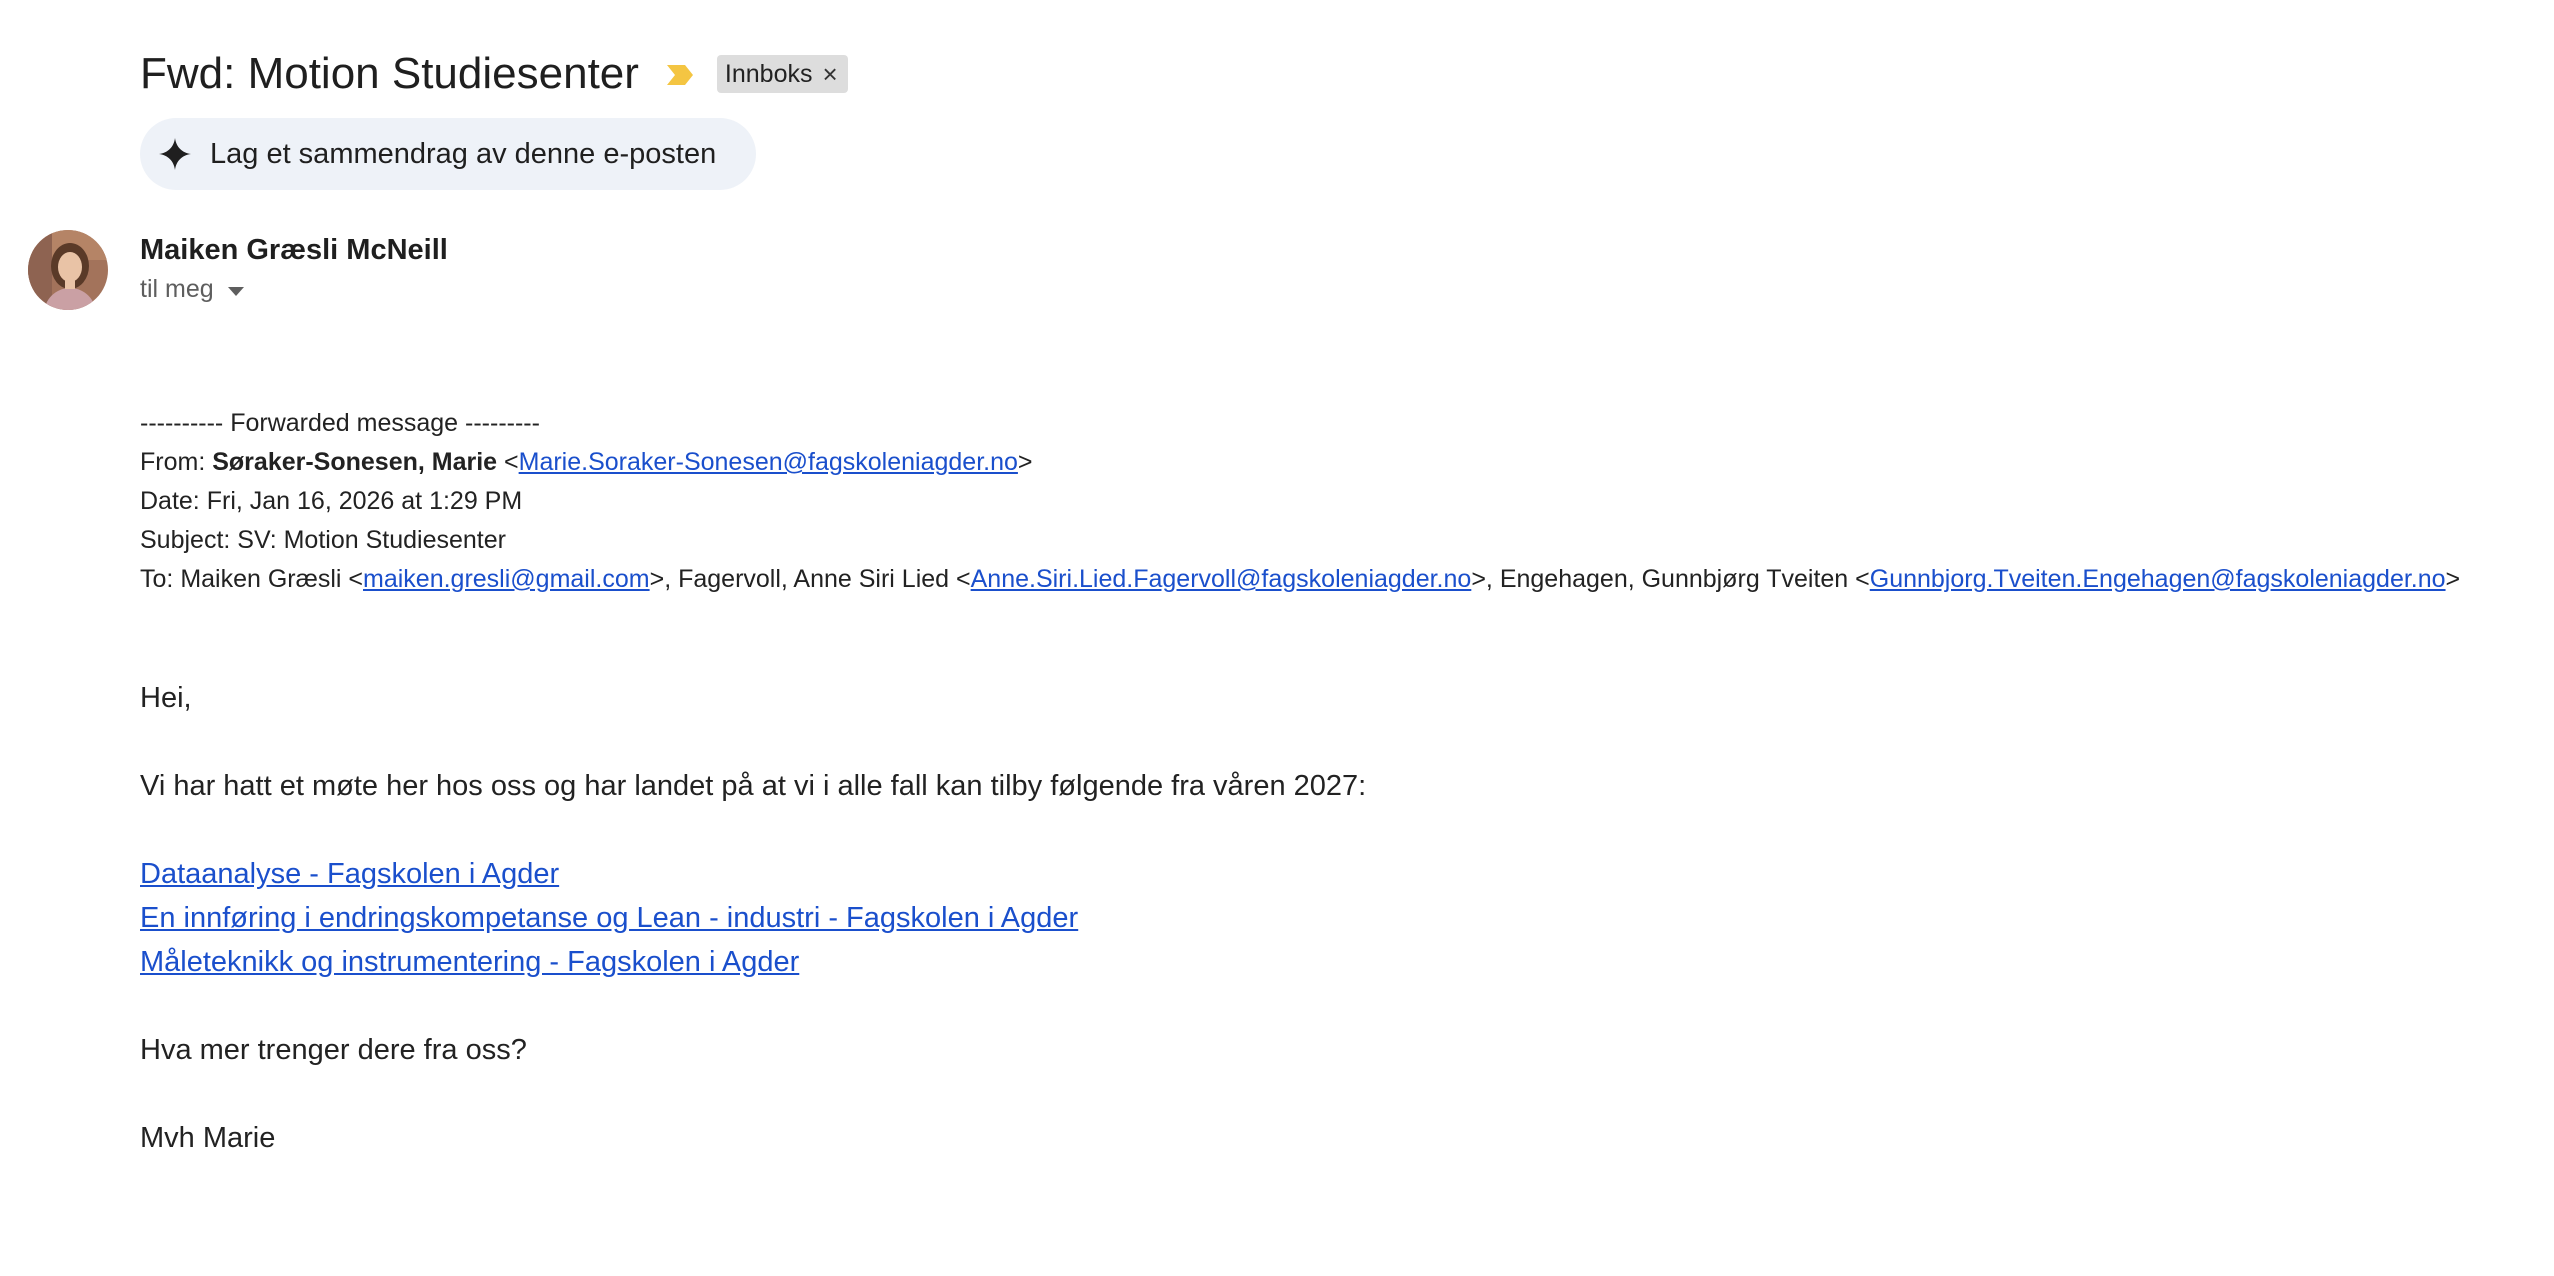  Describe the element at coordinates (68, 270) in the screenshot. I see `sender-avatar` at that location.